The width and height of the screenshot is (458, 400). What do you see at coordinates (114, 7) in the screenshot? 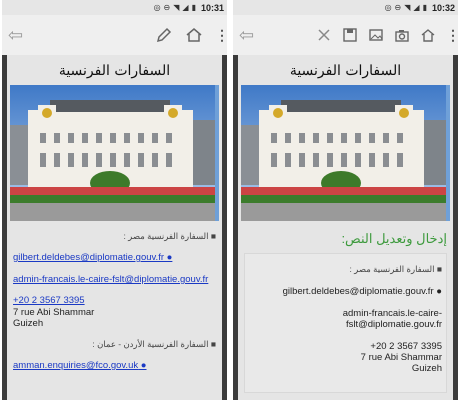
I see `status-bar: ◎ ⊖ ◥ ◢ ▮ 10:31` at bounding box center [114, 7].